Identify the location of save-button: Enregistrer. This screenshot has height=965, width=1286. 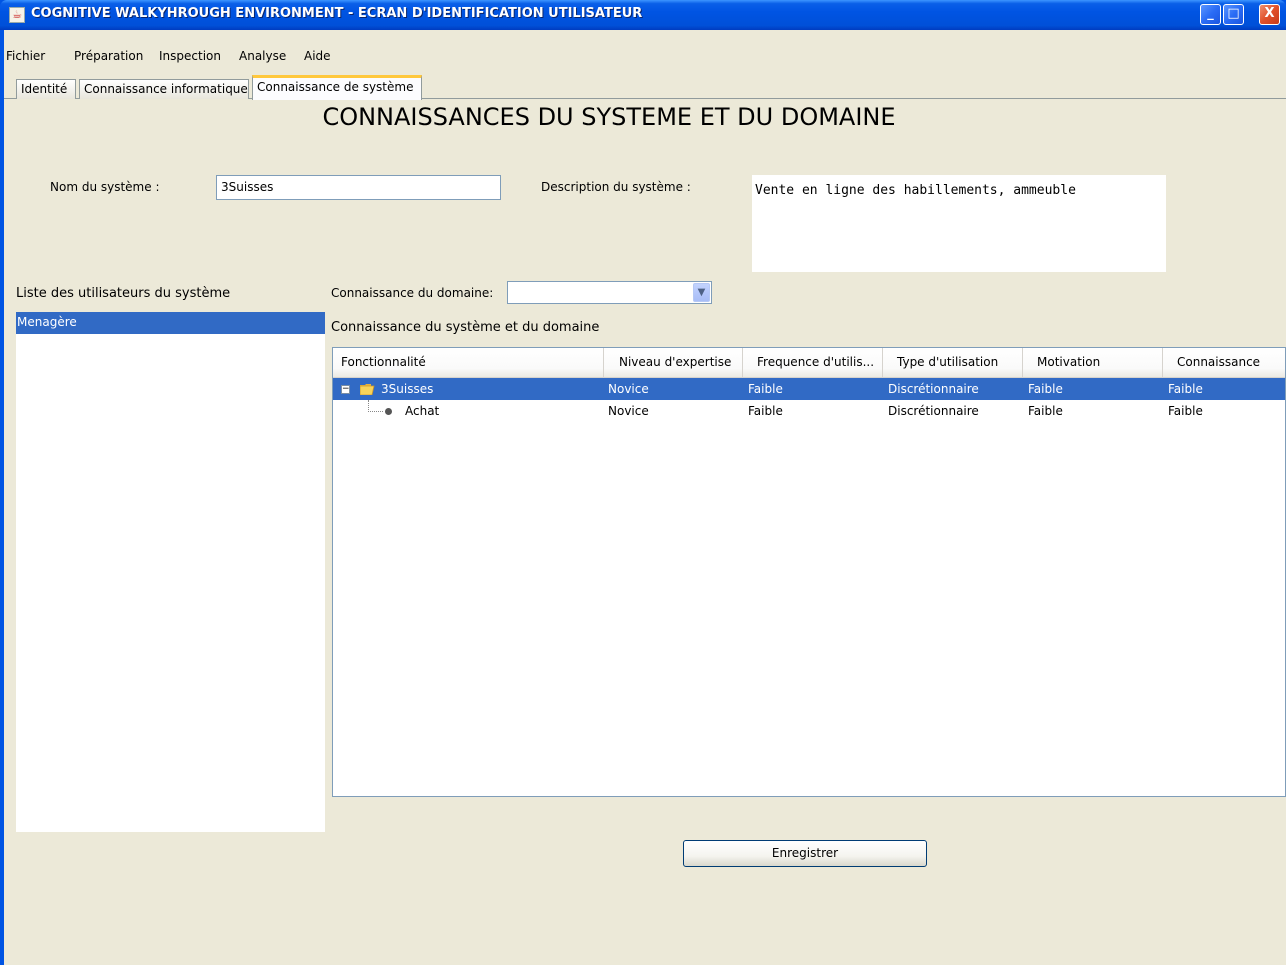
(805, 853).